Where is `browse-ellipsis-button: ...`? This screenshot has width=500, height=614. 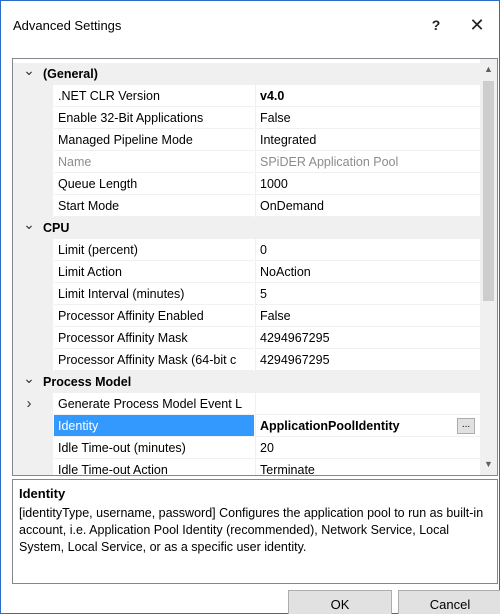 browse-ellipsis-button: ... is located at coordinates (466, 426).